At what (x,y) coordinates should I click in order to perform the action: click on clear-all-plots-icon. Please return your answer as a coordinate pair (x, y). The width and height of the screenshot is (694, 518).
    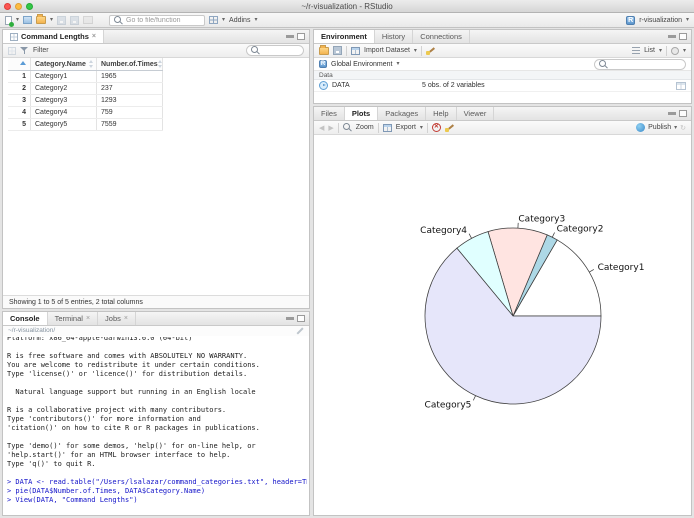
    Looking at the image, I should click on (450, 127).